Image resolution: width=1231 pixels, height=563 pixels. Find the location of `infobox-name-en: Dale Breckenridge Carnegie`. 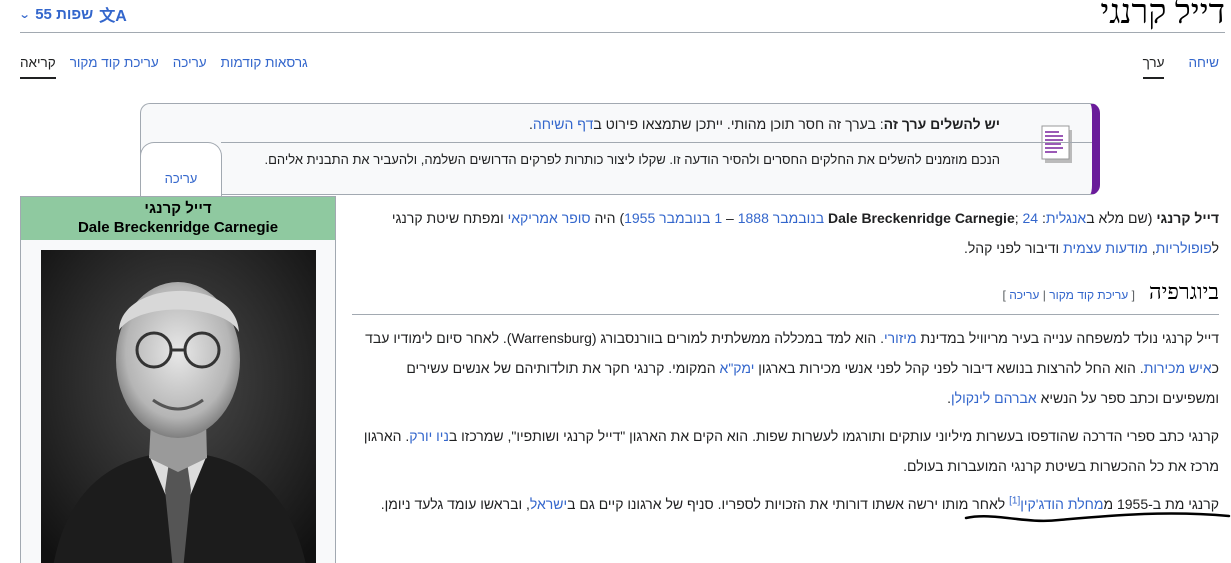

infobox-name-en: Dale Breckenridge Carnegie is located at coordinates (178, 227).